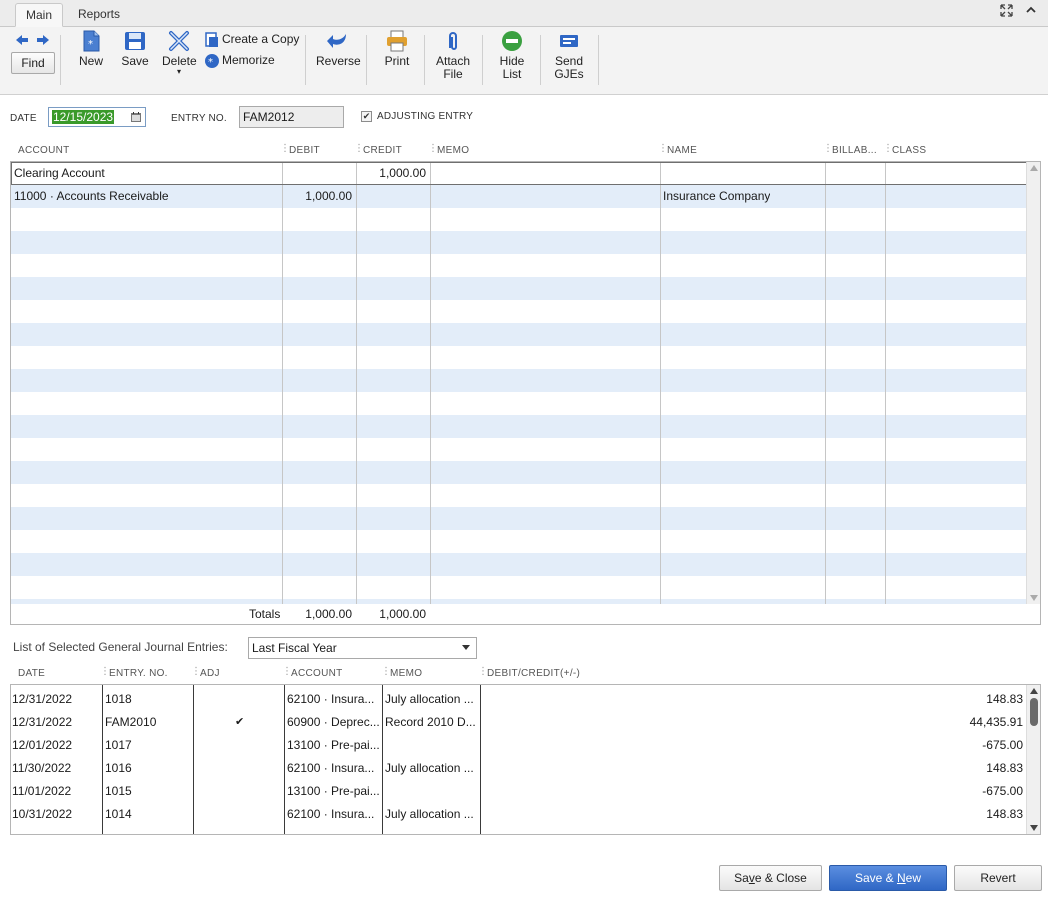 The height and width of the screenshot is (902, 1048). What do you see at coordinates (179, 53) in the screenshot?
I see `delete-button: Delete ▾` at bounding box center [179, 53].